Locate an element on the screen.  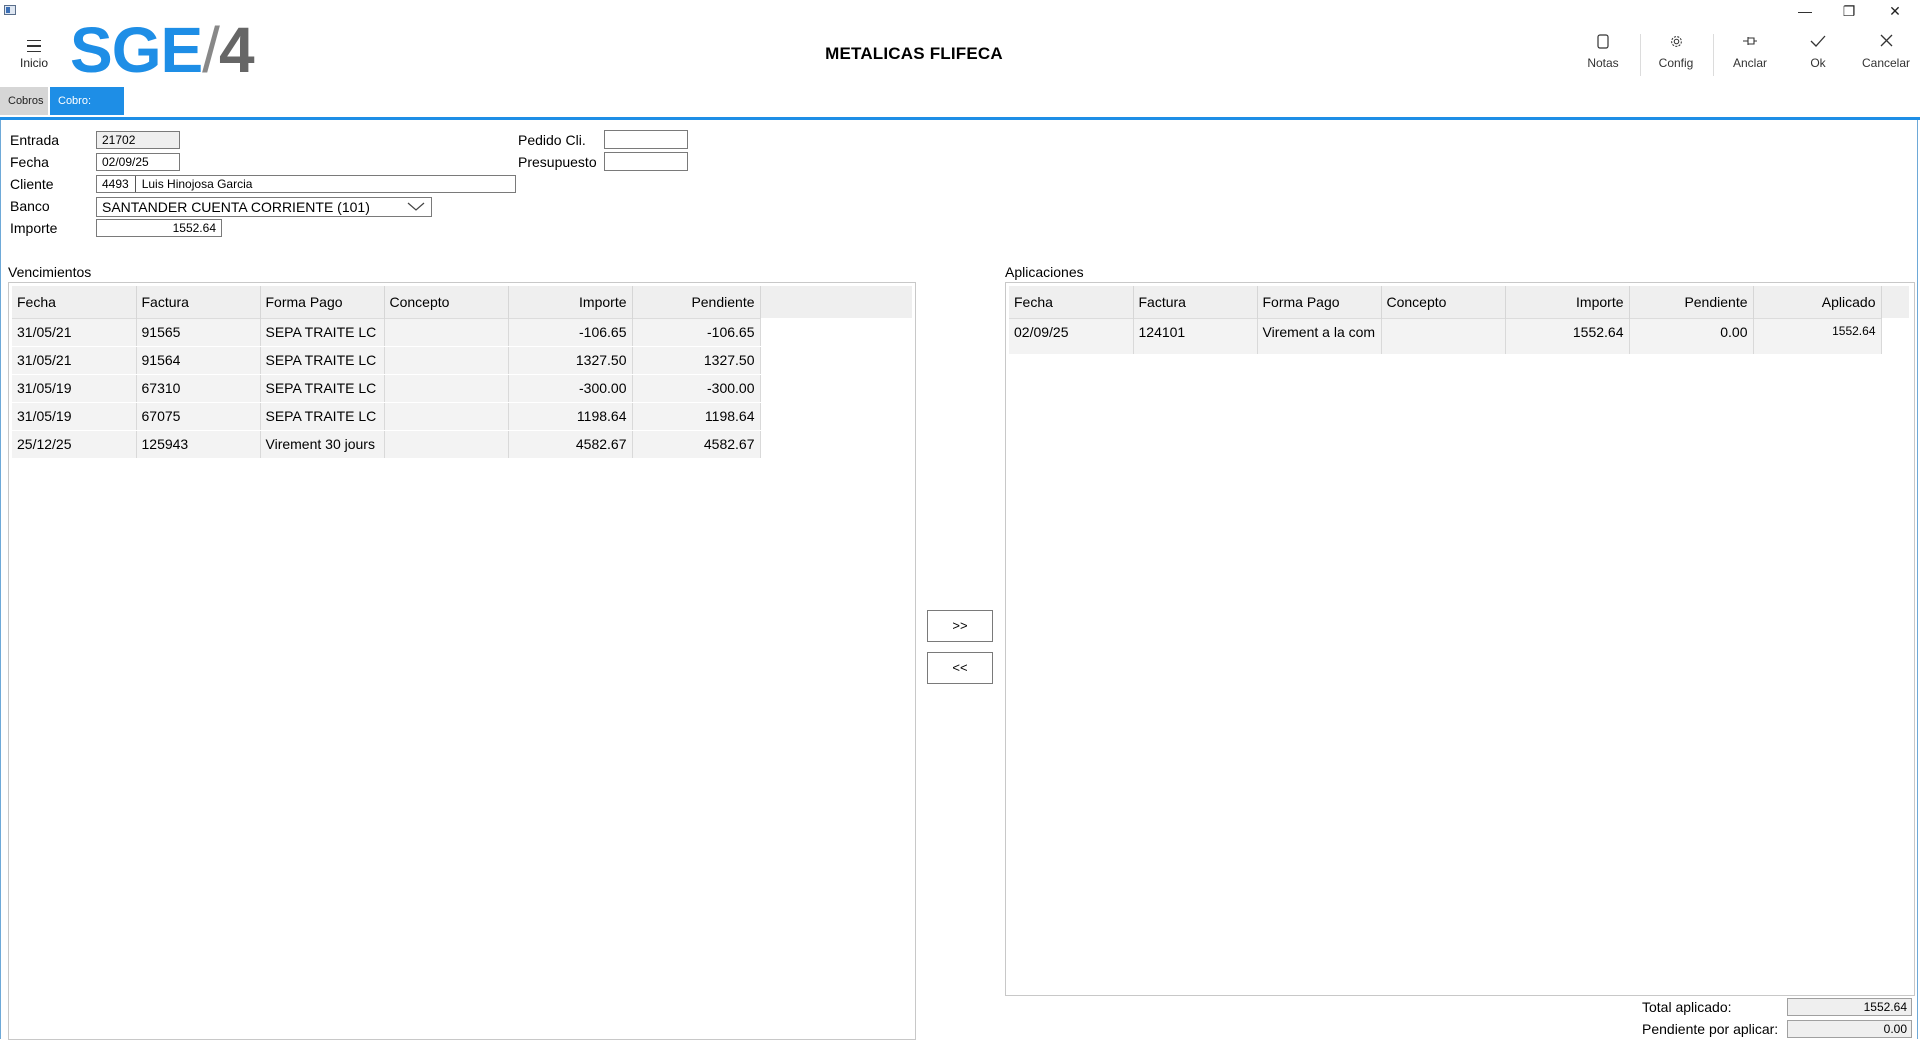
inicio-label: Inicio is located at coordinates (33, 63).